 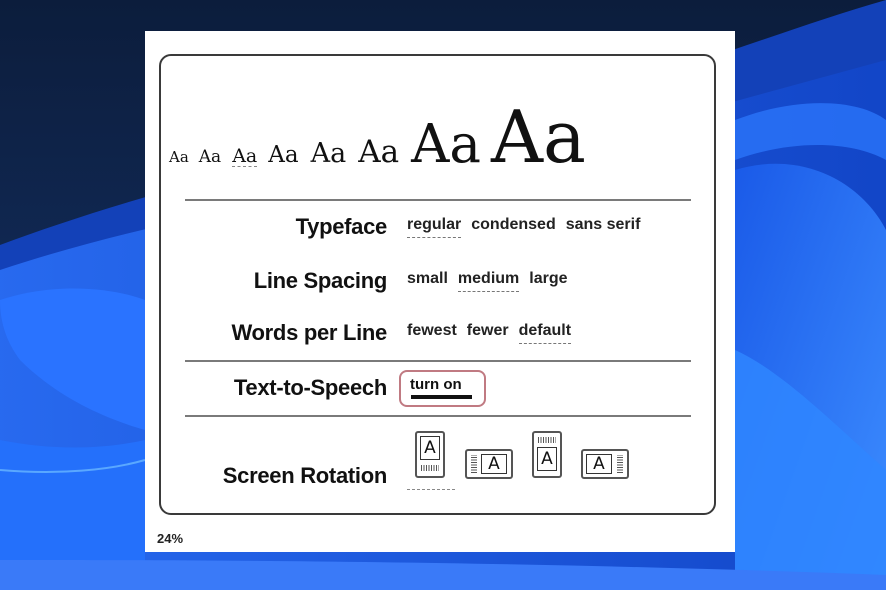 What do you see at coordinates (432, 333) in the screenshot?
I see `words-per-line-fewest: fewest` at bounding box center [432, 333].